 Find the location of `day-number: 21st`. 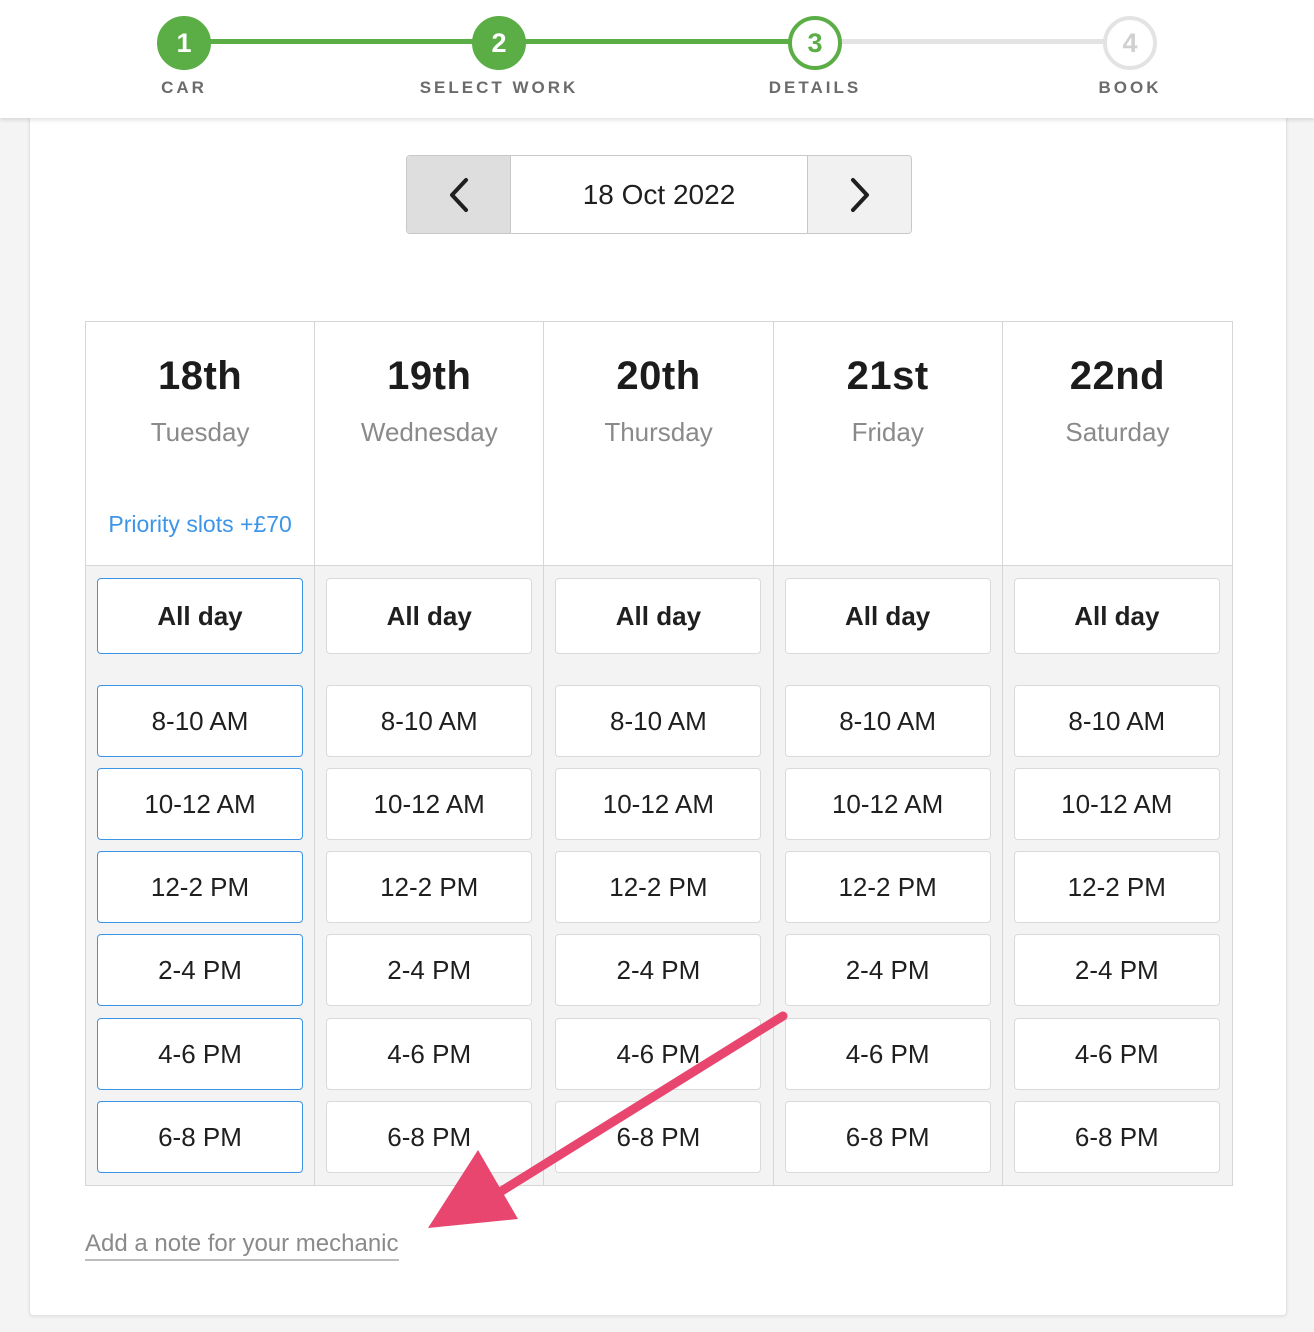

day-number: 21st is located at coordinates (887, 376).